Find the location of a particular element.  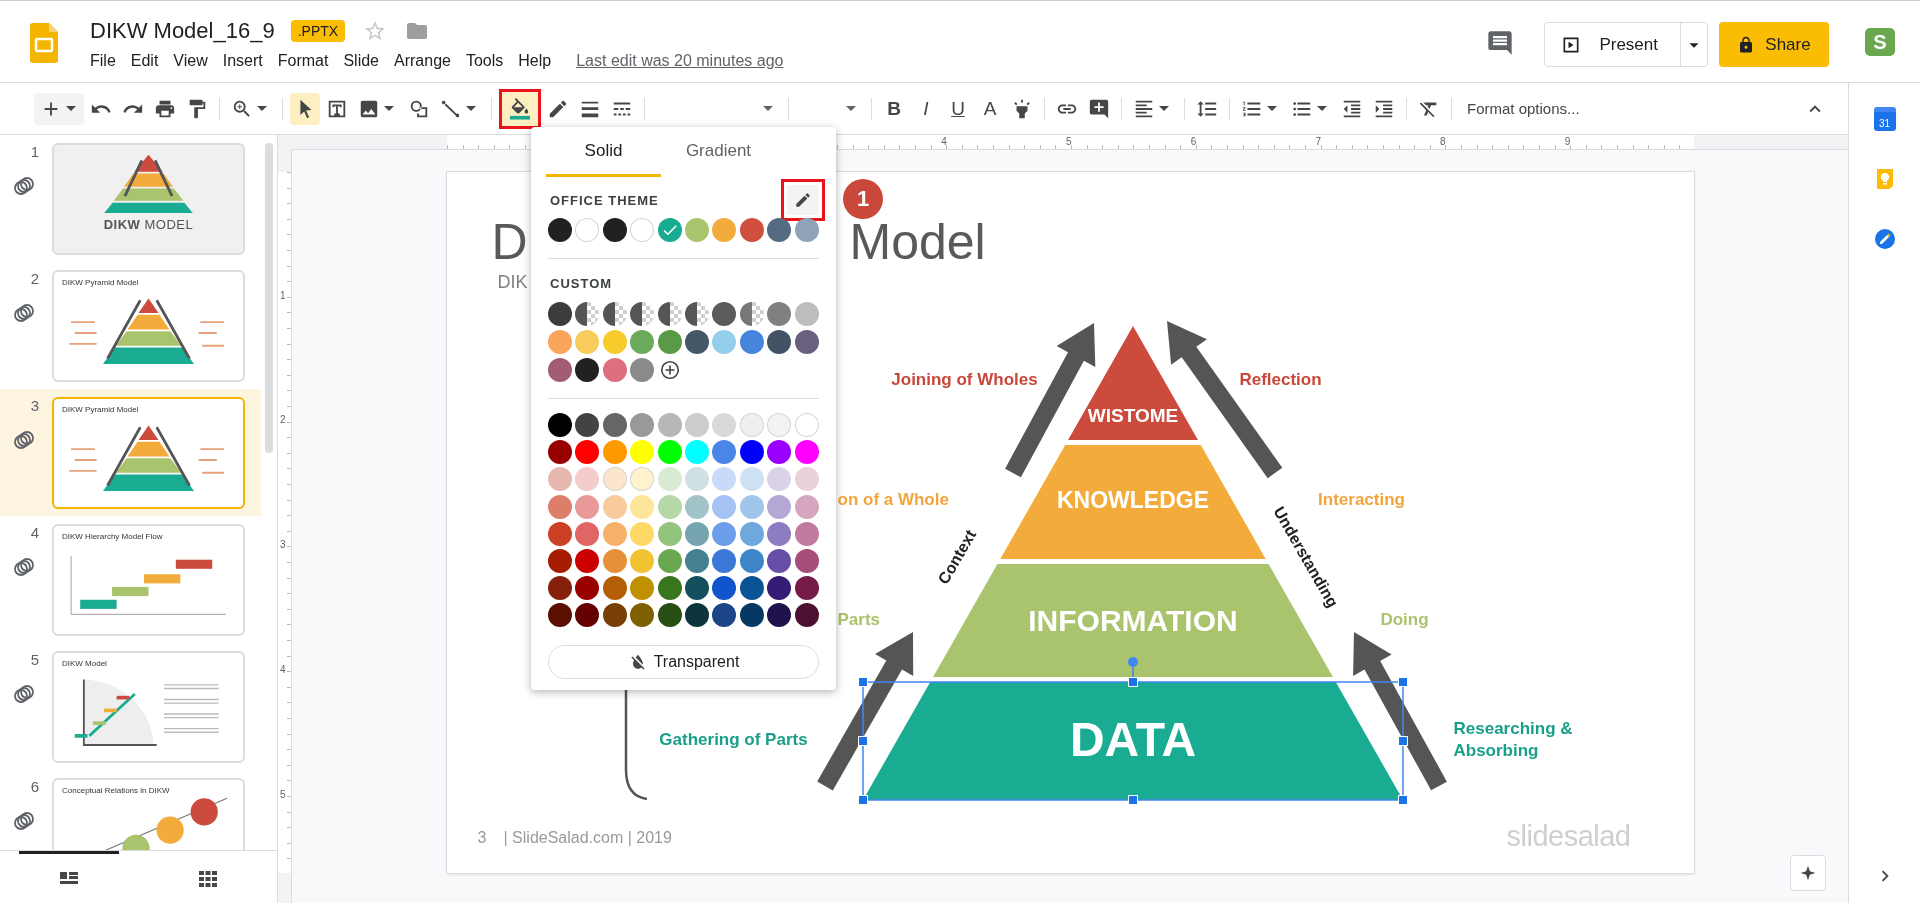

menu-item: Edit is located at coordinates (148, 61).